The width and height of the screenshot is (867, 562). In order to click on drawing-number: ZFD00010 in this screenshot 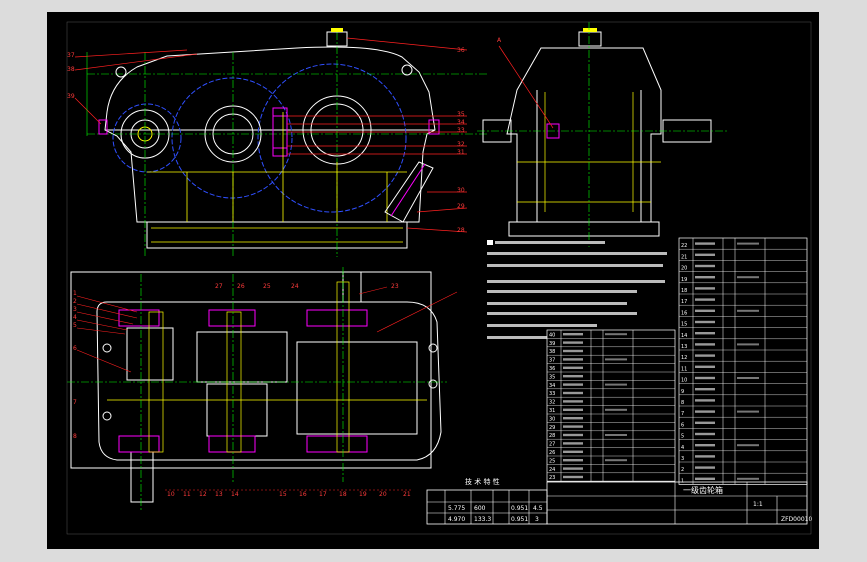, I will do `click(796, 519)`.